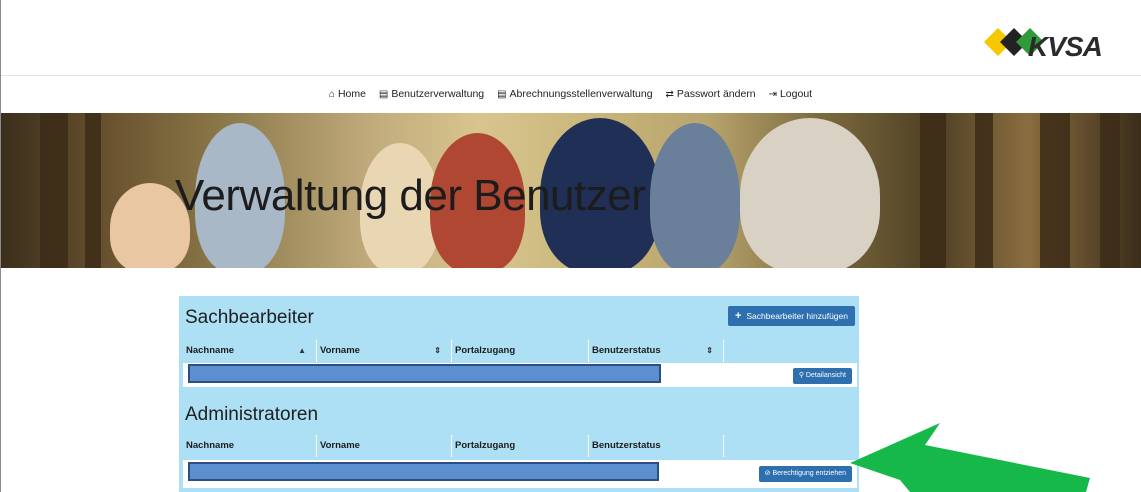  Describe the element at coordinates (809, 473) in the screenshot. I see `button-label: Berechtigung entziehen` at that location.